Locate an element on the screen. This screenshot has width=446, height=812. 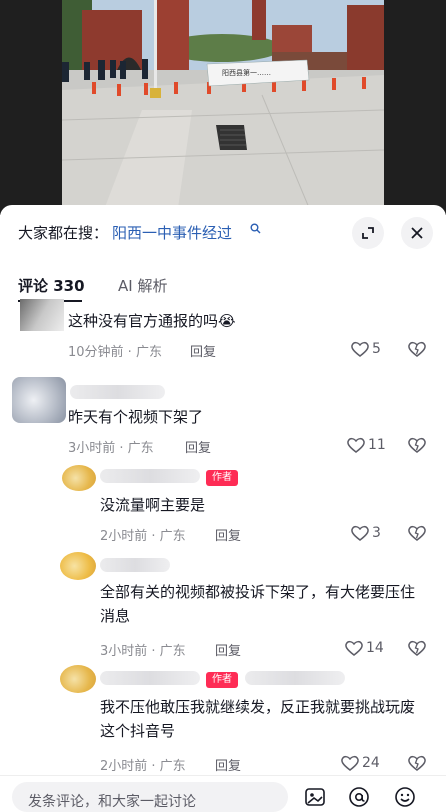
like-button: 24 is located at coordinates (370, 764).